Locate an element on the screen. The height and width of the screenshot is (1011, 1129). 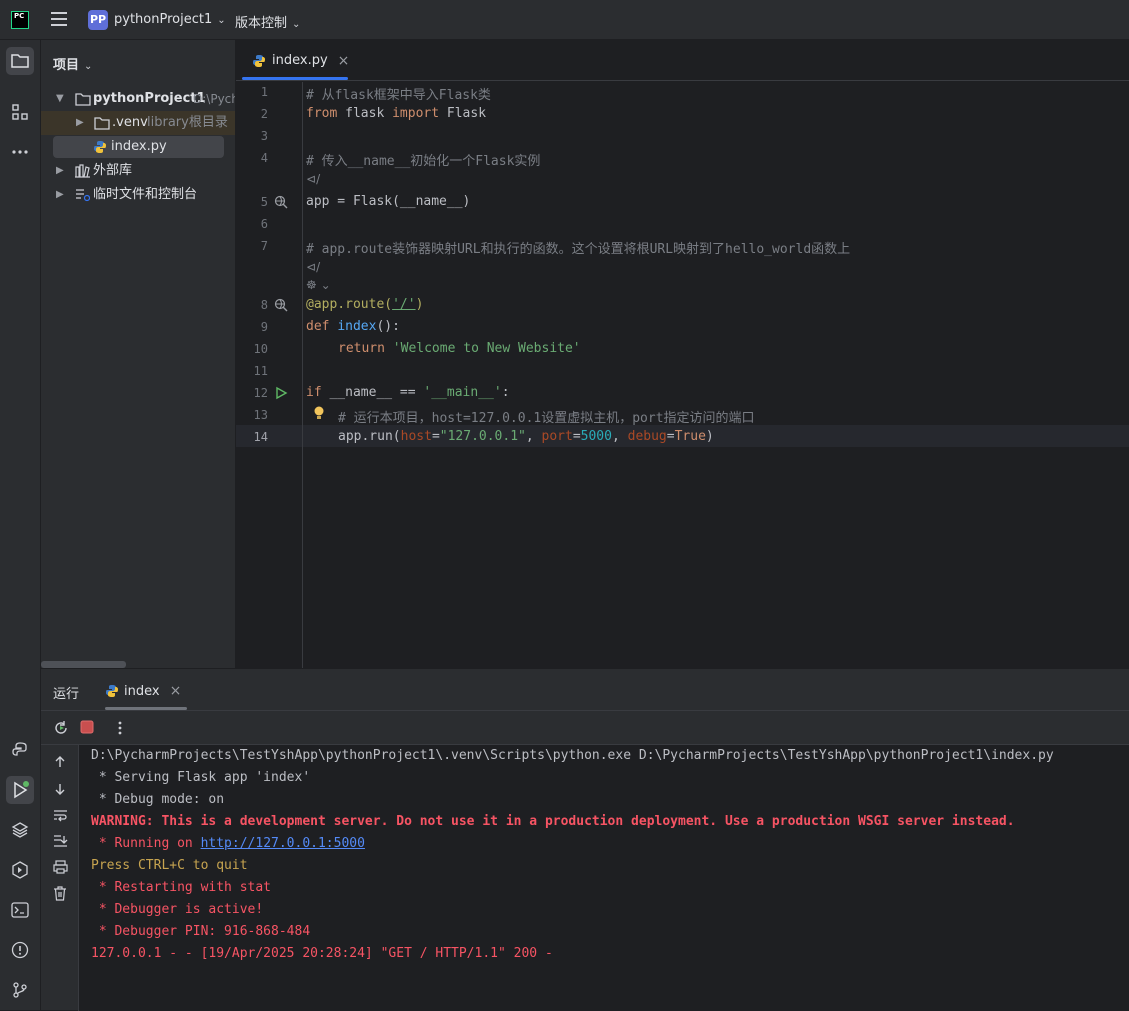
services-button is located at coordinates (20, 870).